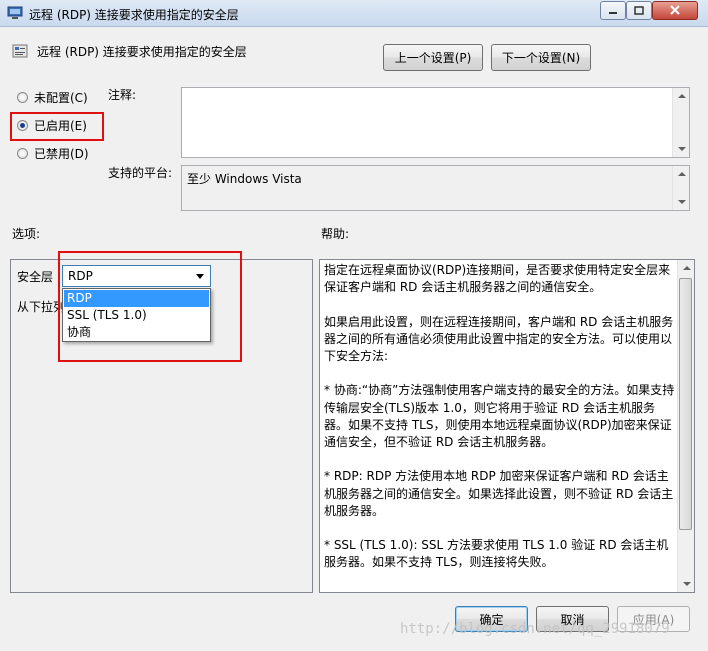 The height and width of the screenshot is (651, 708). I want to click on radio-disabled: 已禁用(D), so click(53, 153).